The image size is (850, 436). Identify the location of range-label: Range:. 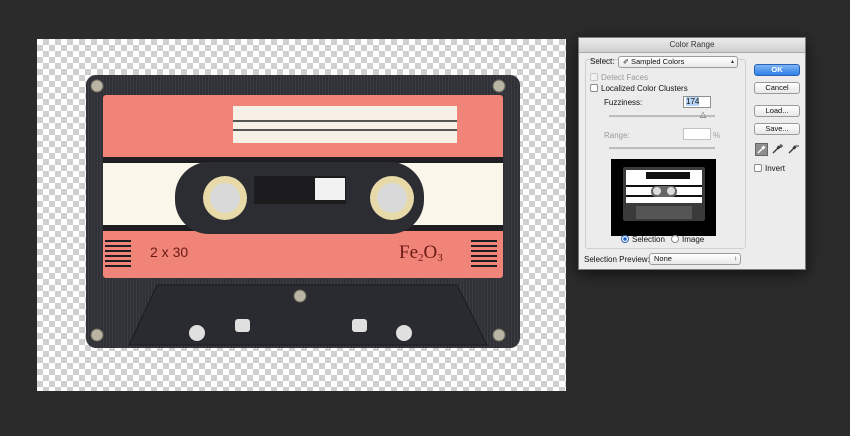
(617, 135).